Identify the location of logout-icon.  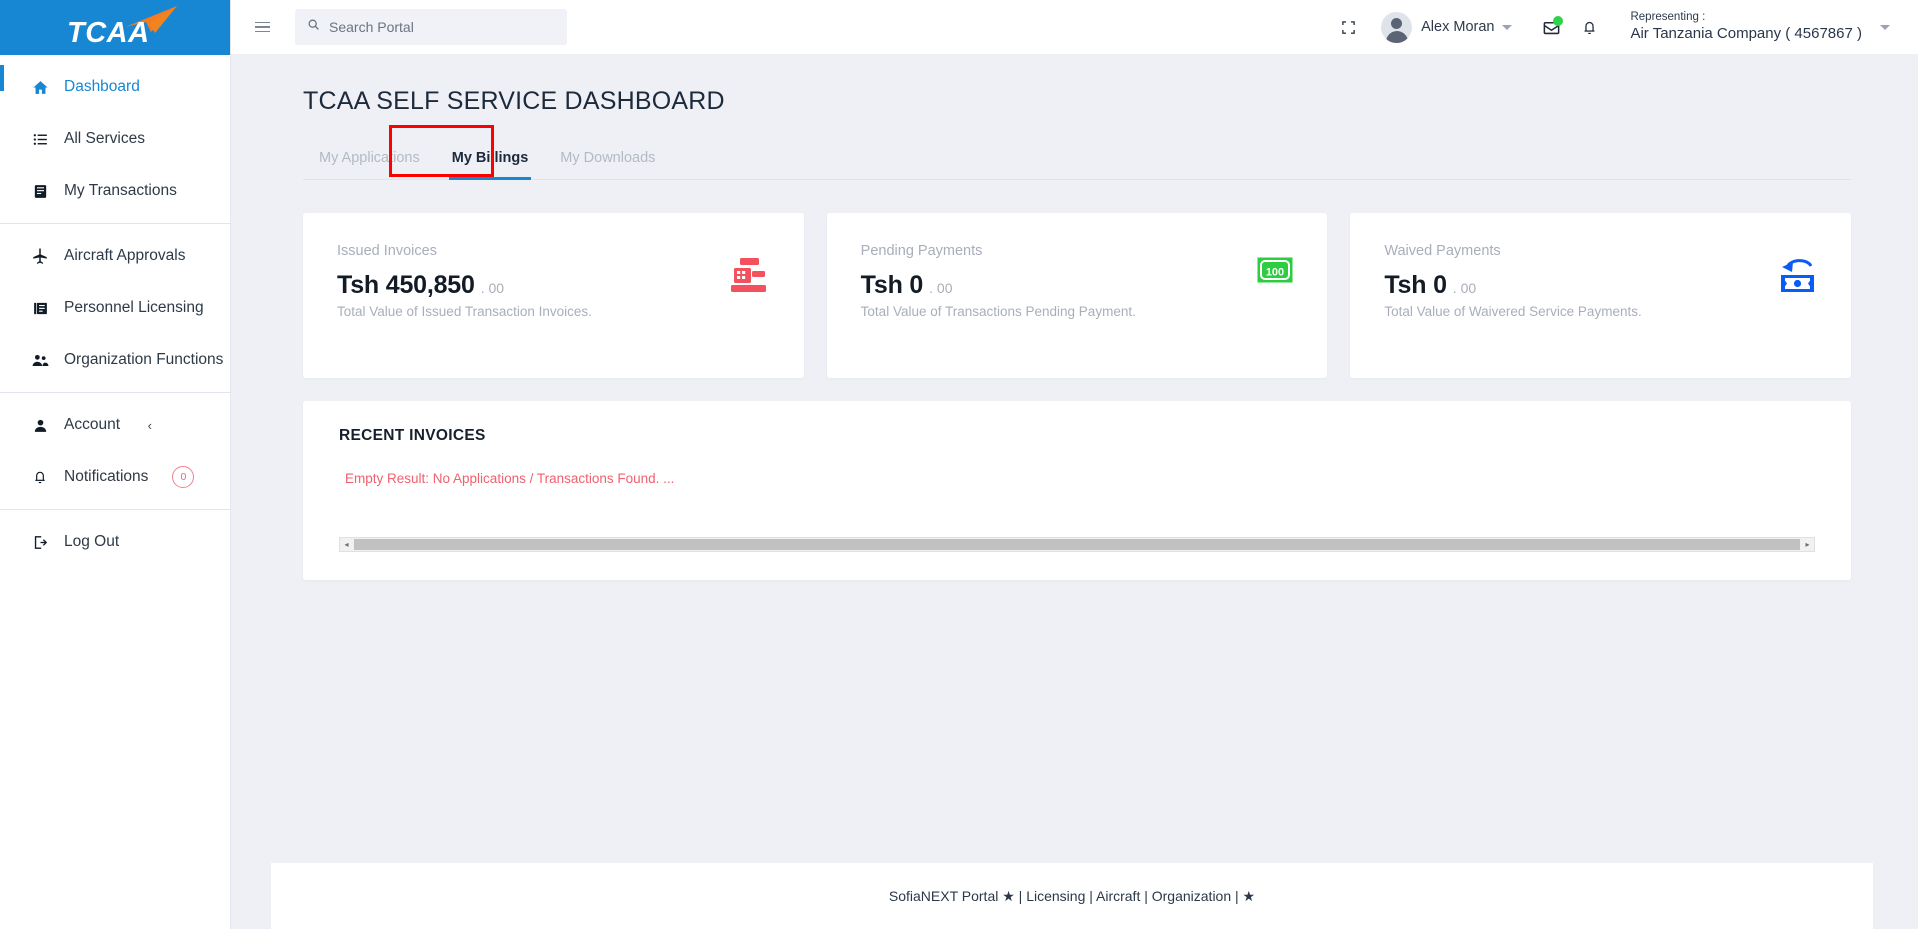
(40, 542).